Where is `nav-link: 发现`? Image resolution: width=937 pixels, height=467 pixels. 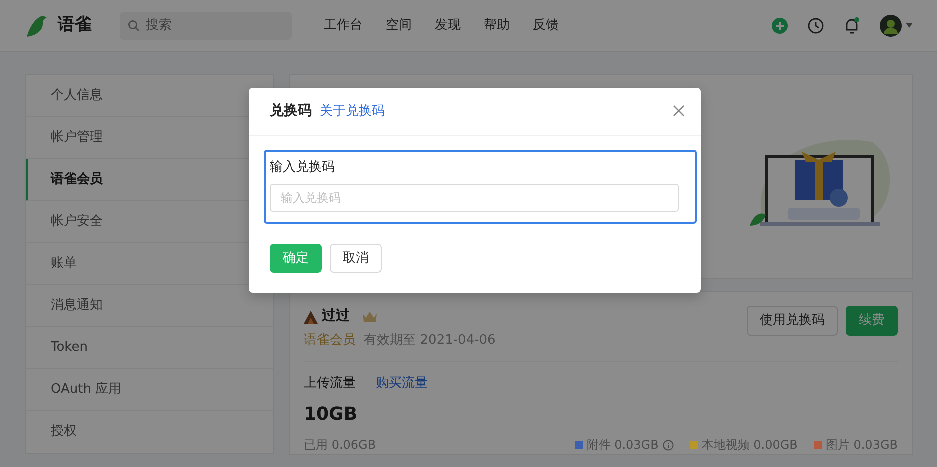
nav-link: 发现 is located at coordinates (448, 26).